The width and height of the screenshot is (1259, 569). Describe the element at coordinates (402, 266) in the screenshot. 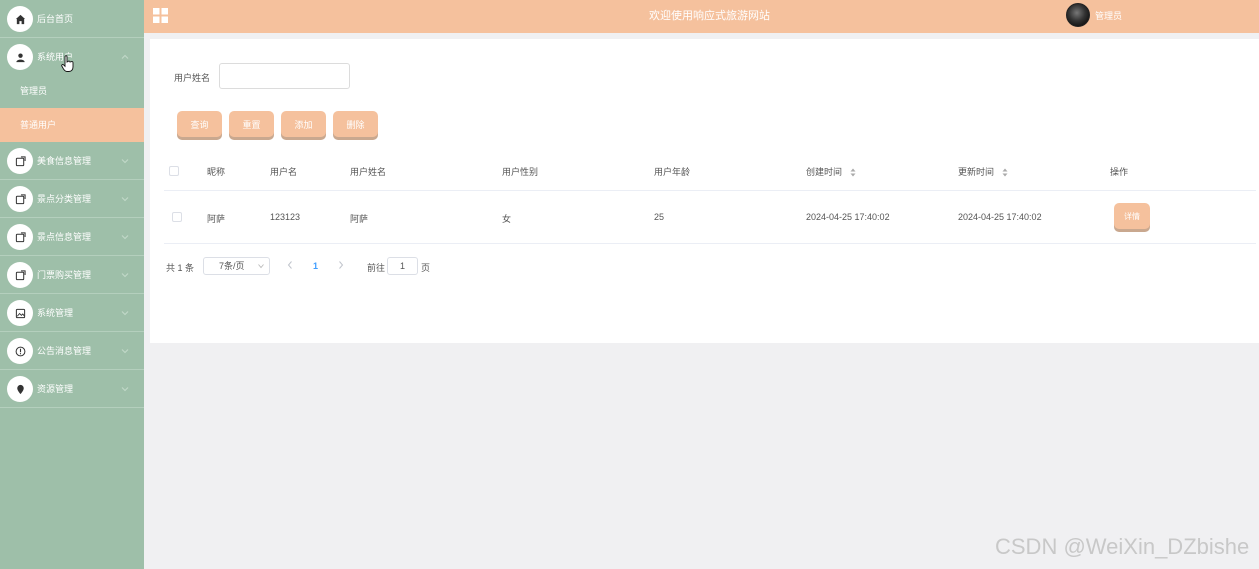

I see `goto-page-input: 1` at that location.